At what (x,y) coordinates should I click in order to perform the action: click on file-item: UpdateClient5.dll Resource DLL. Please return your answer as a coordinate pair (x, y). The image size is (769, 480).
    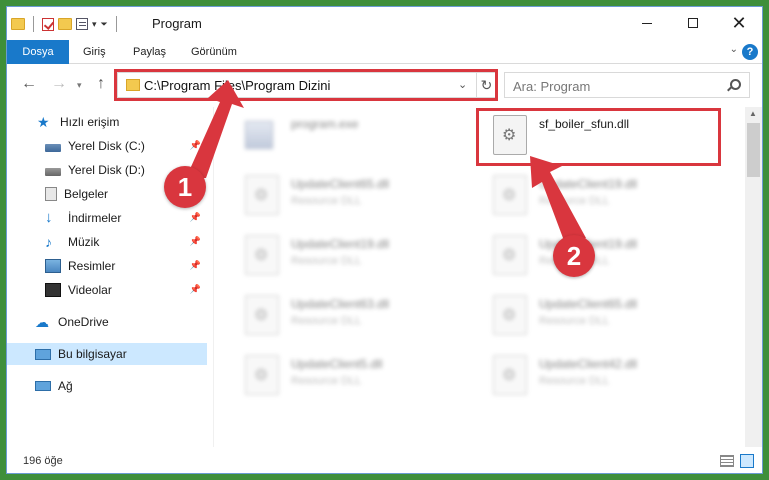
    Looking at the image, I should click on (351, 373).